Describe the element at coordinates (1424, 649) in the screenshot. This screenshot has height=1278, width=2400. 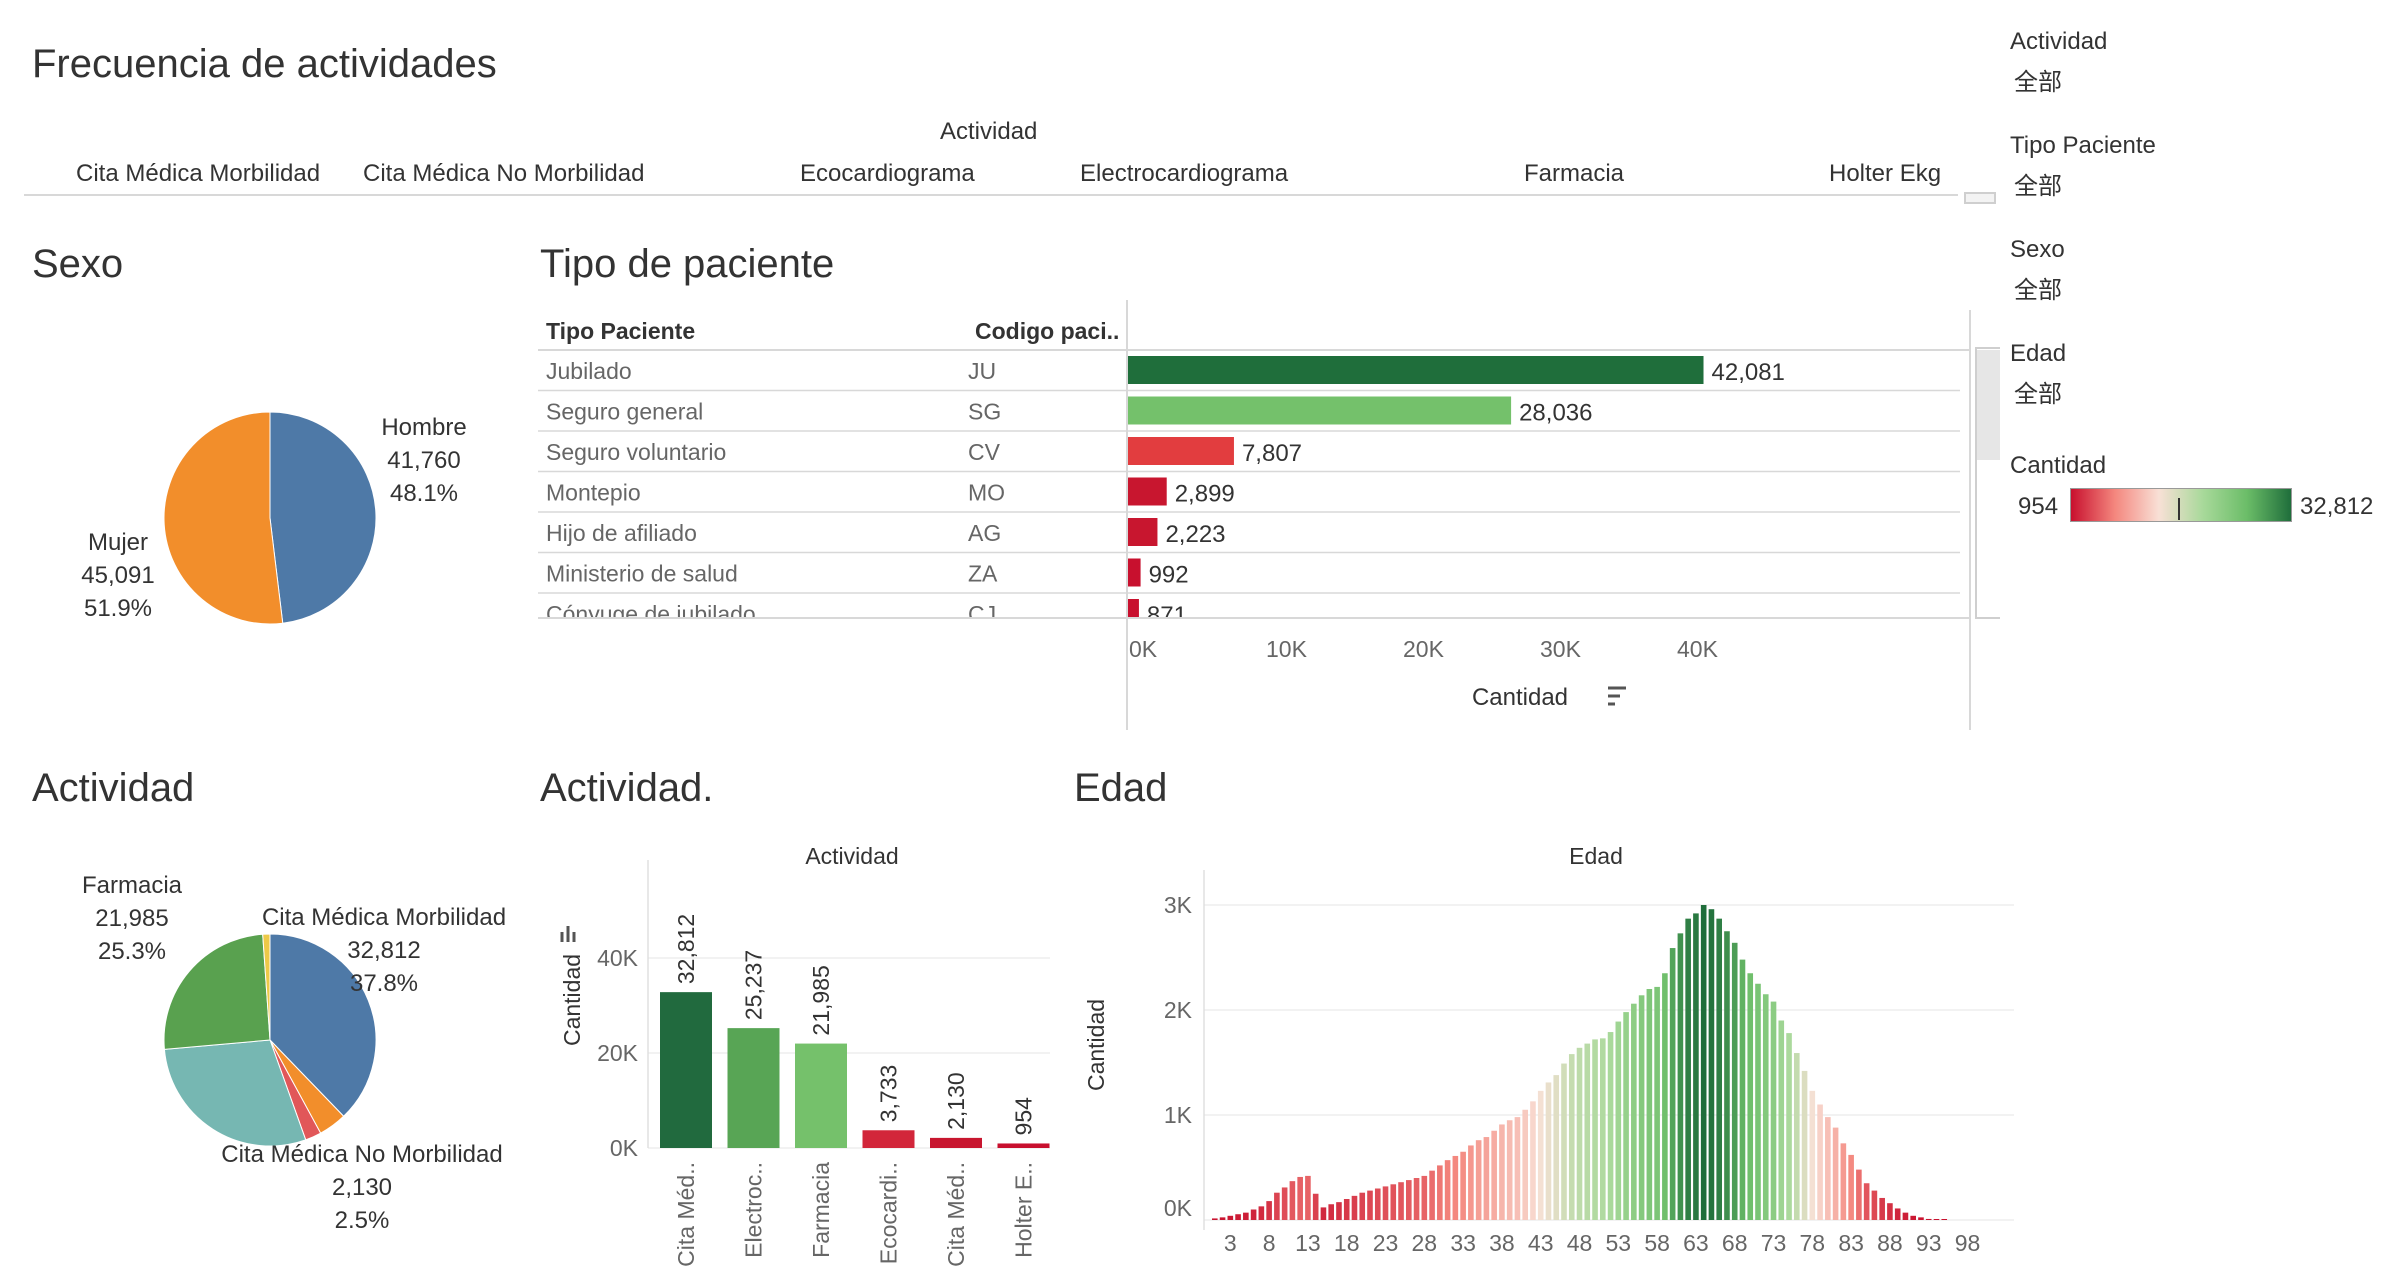
I see `x-tick-label: 20K` at that location.